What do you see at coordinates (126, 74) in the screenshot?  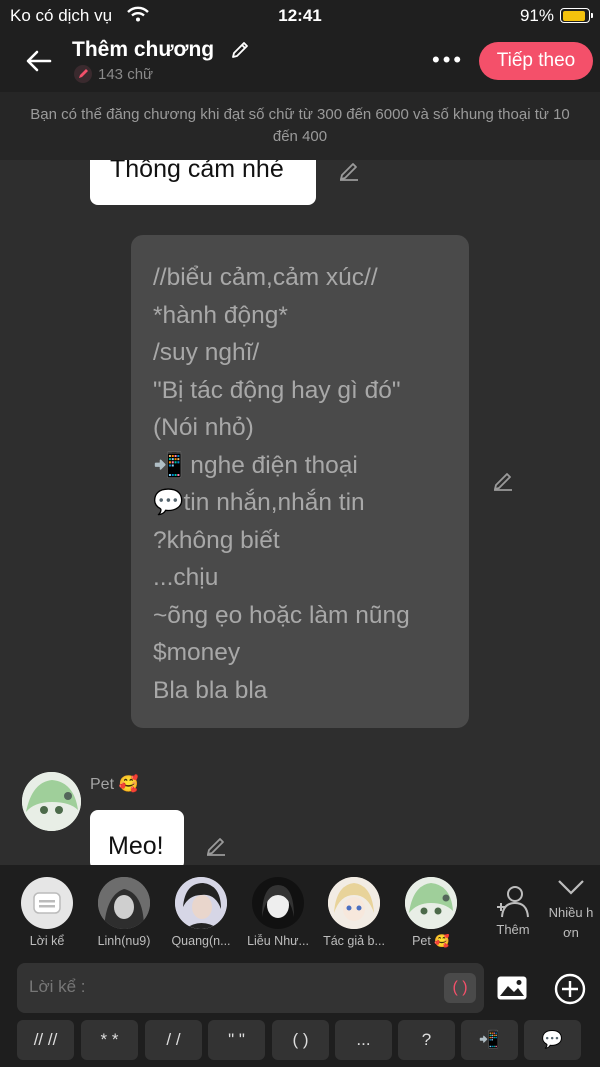 I see `word-count-text: 143 chữ` at bounding box center [126, 74].